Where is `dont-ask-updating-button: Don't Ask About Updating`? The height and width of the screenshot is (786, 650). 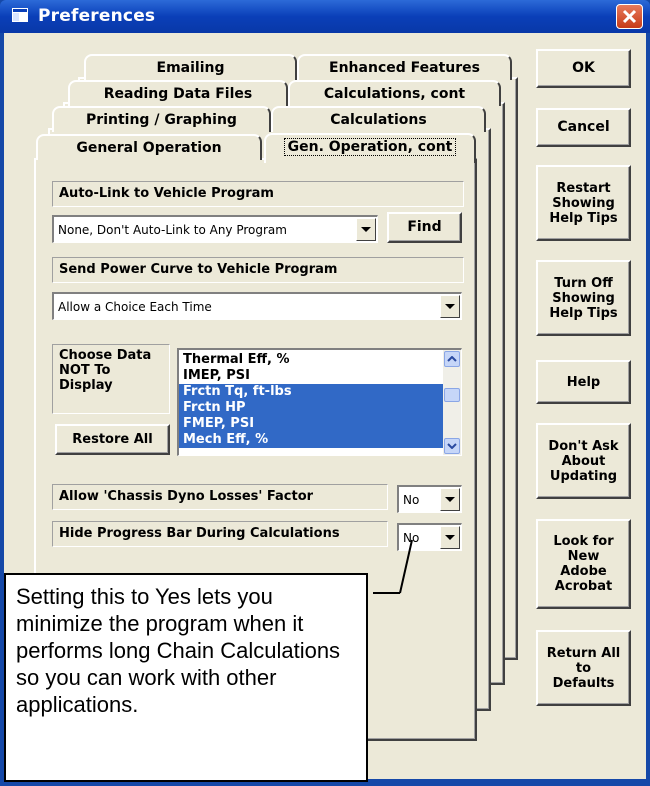
dont-ask-updating-button: Don't Ask About Updating is located at coordinates (583, 461).